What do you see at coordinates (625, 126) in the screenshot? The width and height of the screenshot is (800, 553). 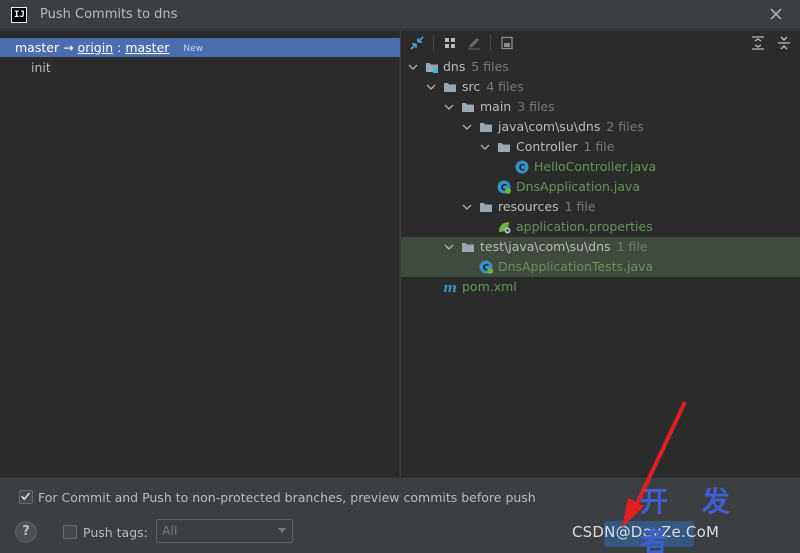 I see `file-count: 2 files` at bounding box center [625, 126].